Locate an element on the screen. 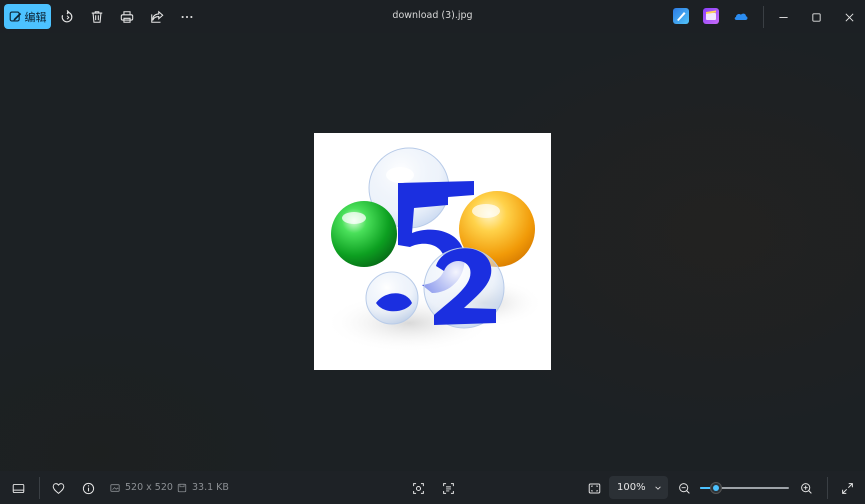 Image resolution: width=865 pixels, height=504 pixels. file-size-icon is located at coordinates (182, 487).